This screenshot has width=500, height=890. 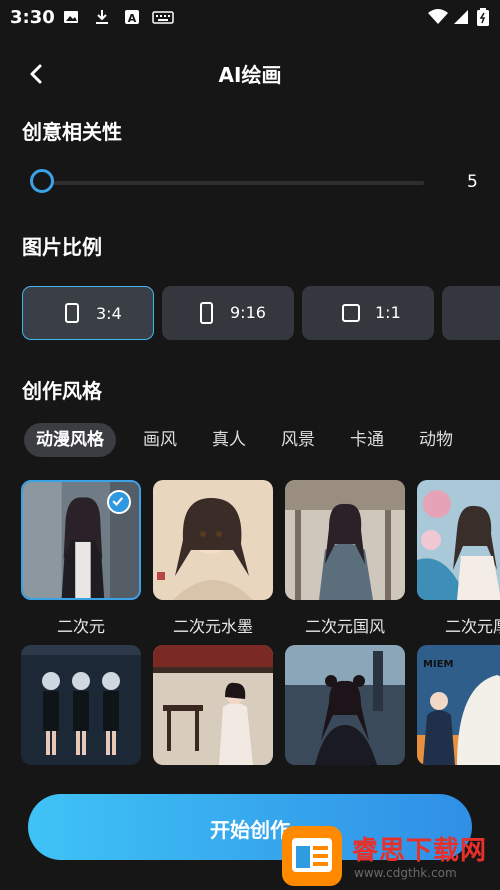 What do you see at coordinates (71, 17) in the screenshot?
I see `image-icon` at bounding box center [71, 17].